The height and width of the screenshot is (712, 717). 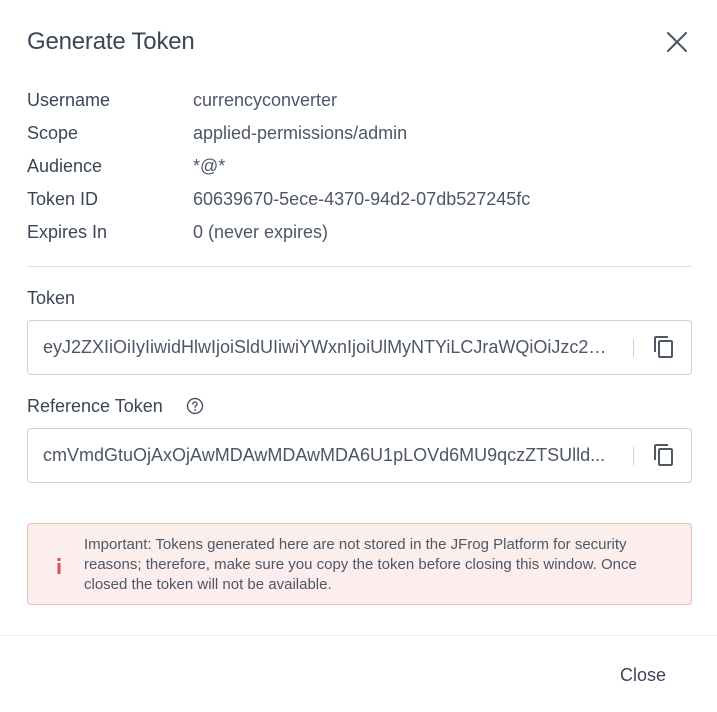 I want to click on exclamation-icon, so click(x=59, y=566).